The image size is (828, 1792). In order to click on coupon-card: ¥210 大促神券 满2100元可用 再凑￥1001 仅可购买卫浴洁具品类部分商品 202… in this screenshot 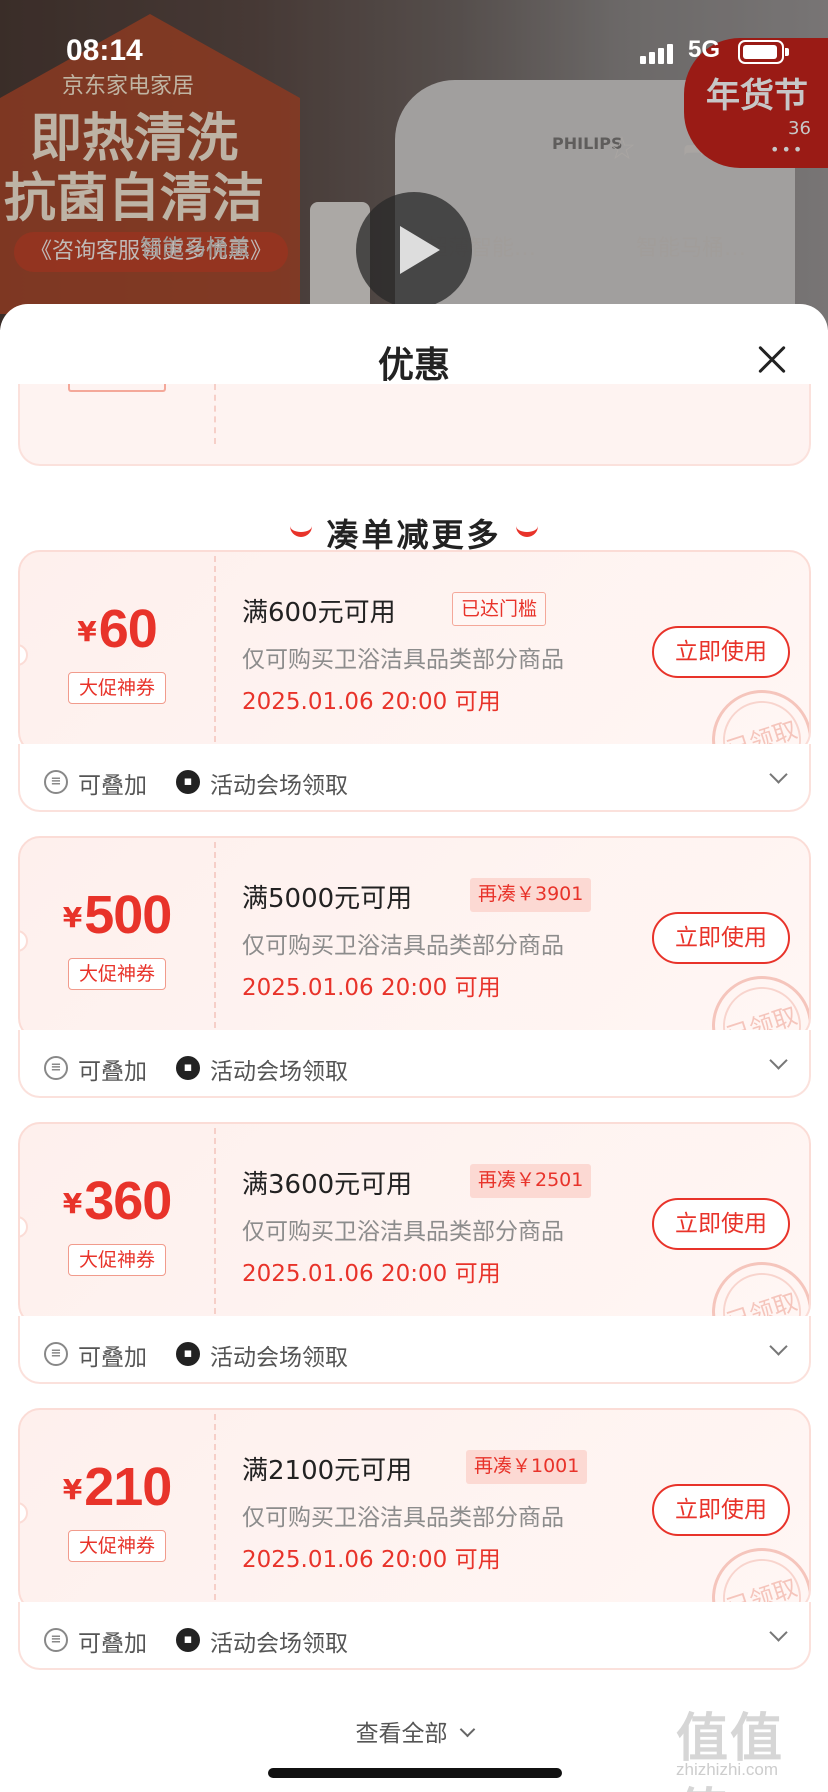, I will do `click(414, 1539)`.